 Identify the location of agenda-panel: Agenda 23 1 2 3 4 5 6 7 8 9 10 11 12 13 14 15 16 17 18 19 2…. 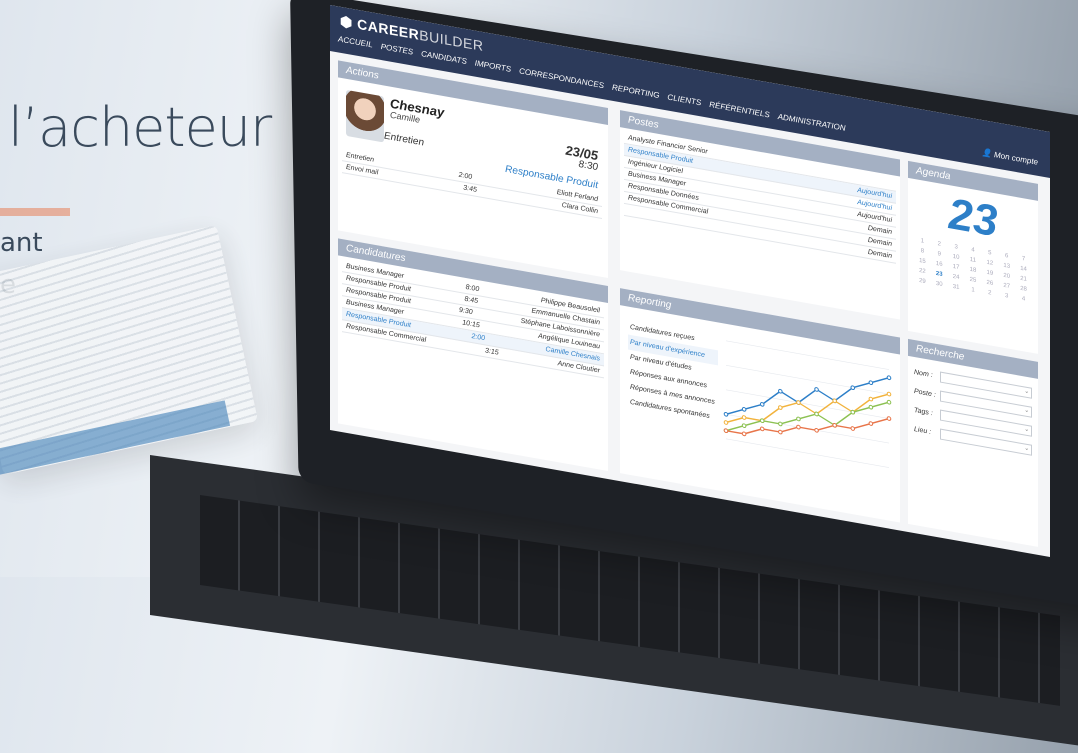
(973, 257).